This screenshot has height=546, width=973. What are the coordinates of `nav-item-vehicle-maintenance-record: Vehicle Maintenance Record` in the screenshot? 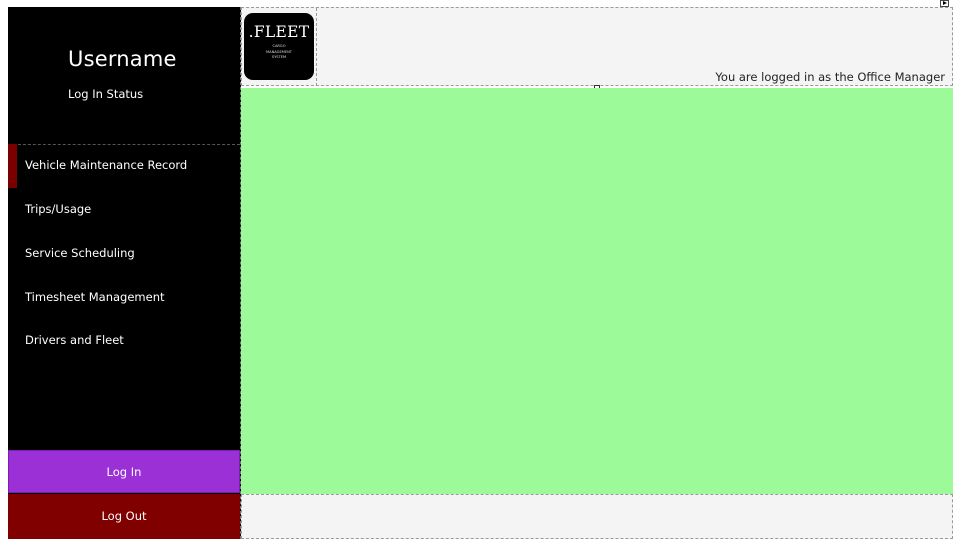 It's located at (124, 166).